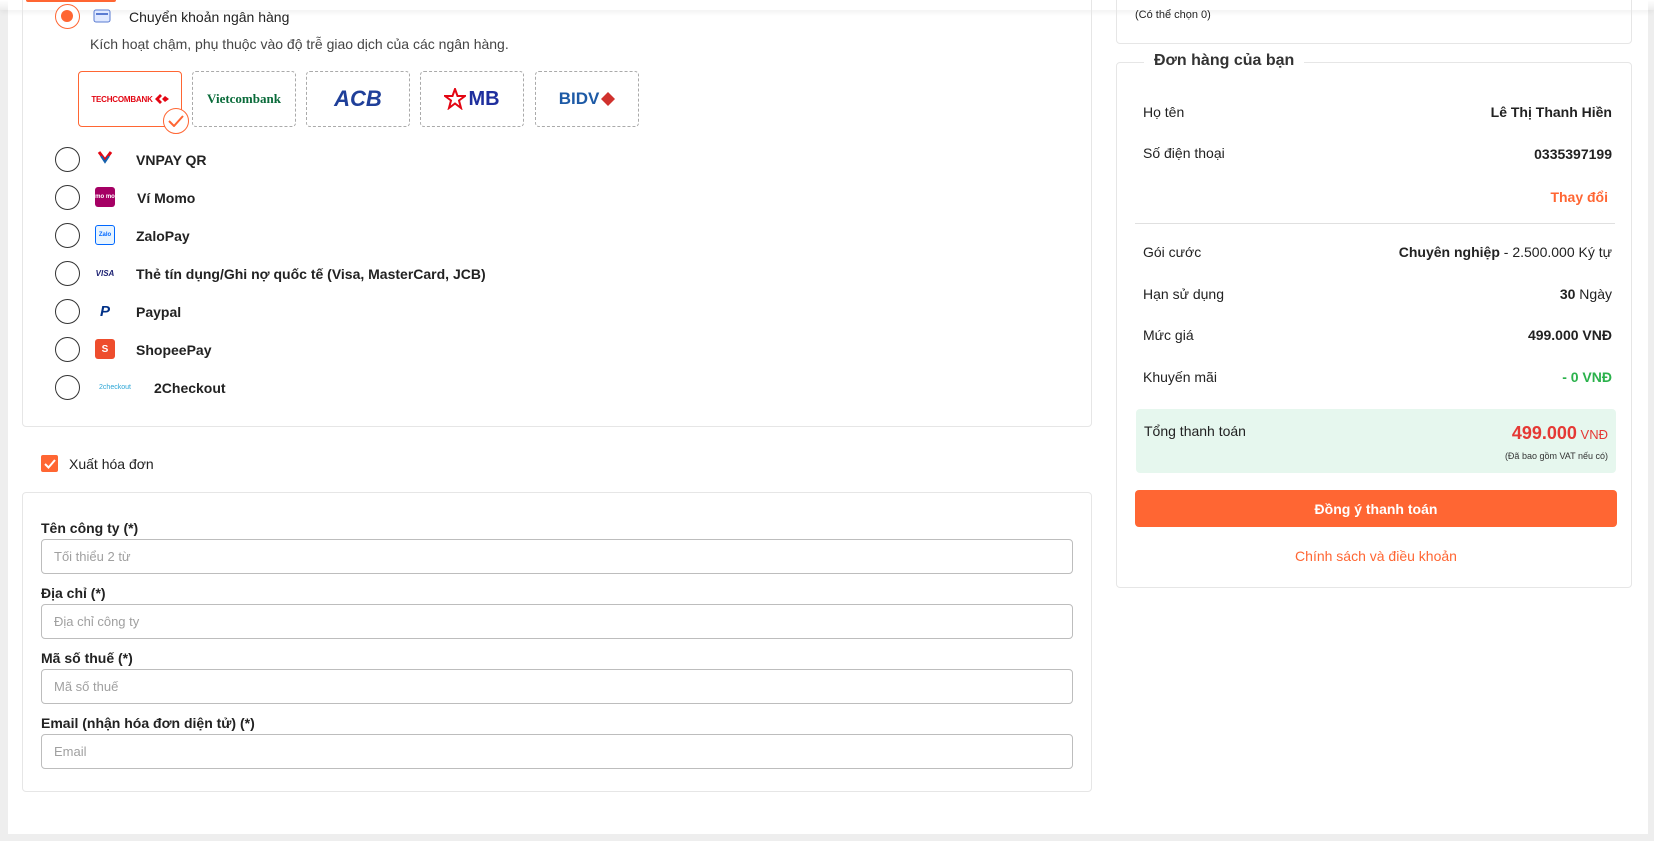 This screenshot has width=1654, height=841. I want to click on radio-paypal, so click(67, 311).